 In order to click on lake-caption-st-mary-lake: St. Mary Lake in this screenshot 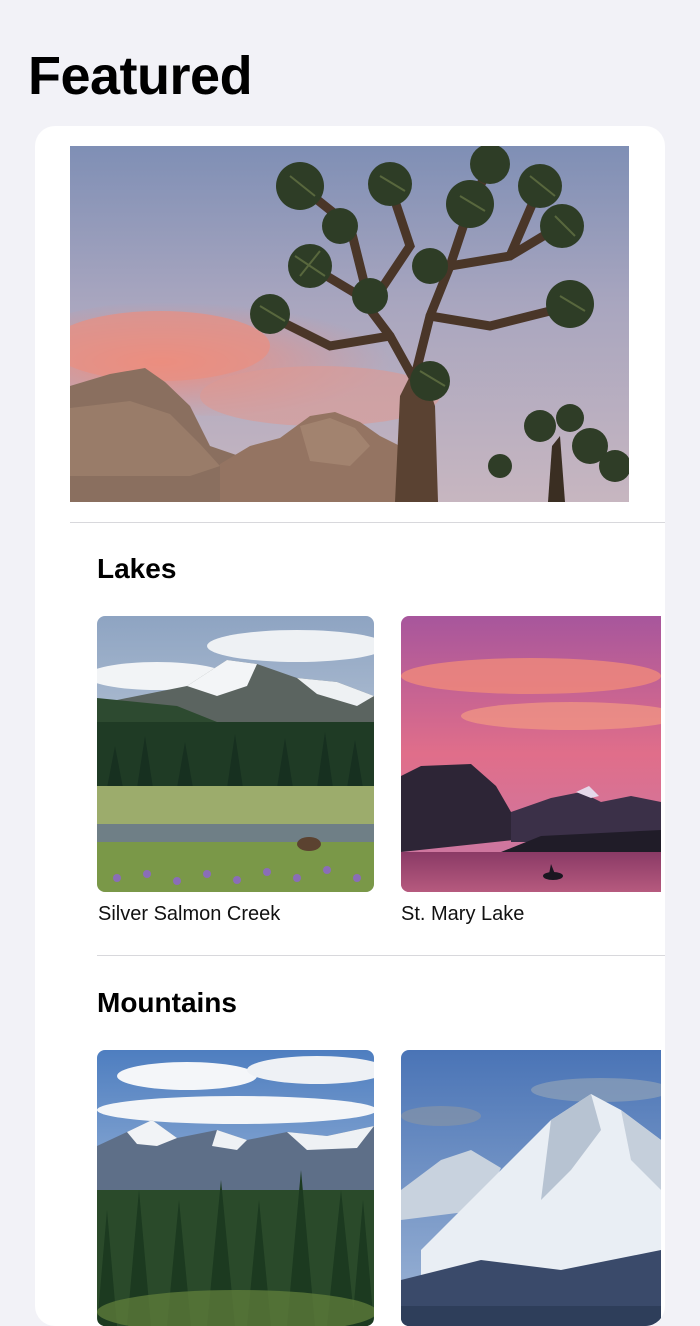, I will do `click(463, 914)`.